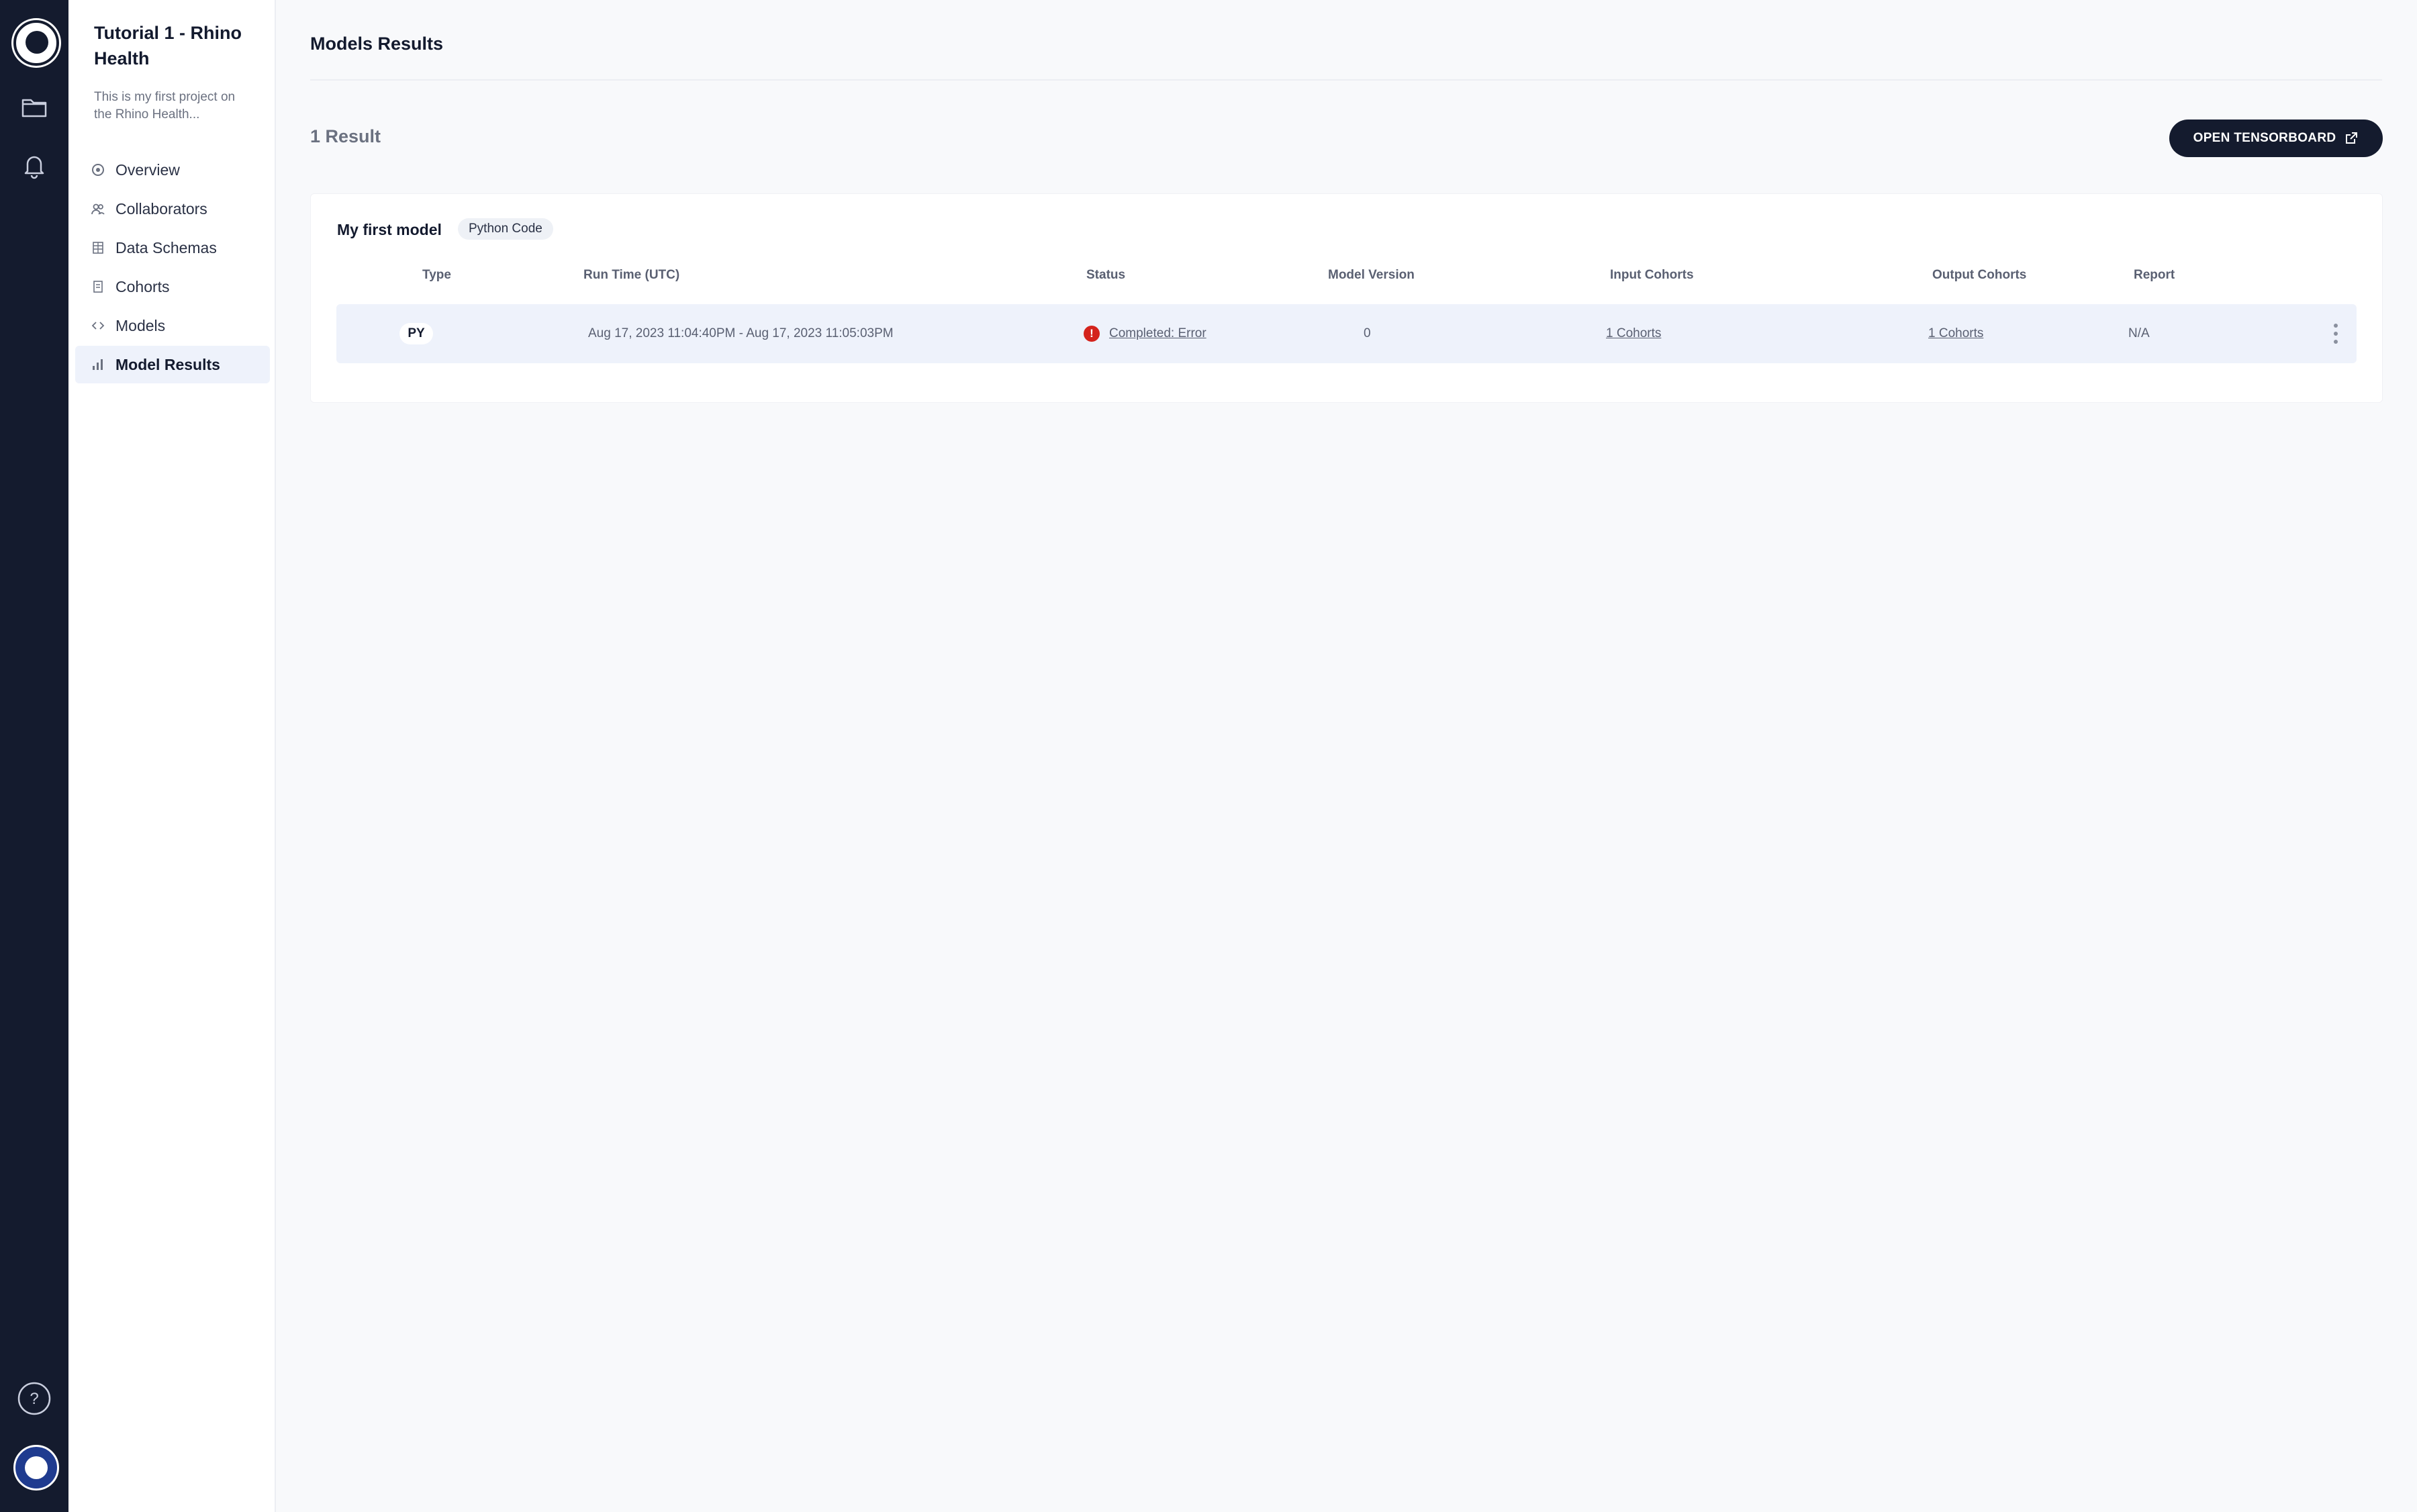 Image resolution: width=2417 pixels, height=1512 pixels. Describe the element at coordinates (168, 45) in the screenshot. I see `project-title: Tutorial 1 - Rhino Health` at that location.